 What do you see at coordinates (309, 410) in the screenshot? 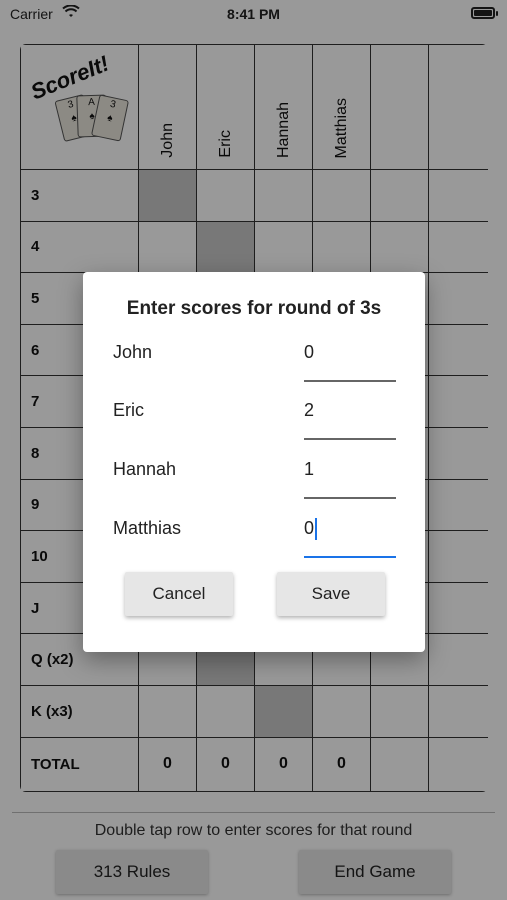
I see `score-input: 2` at bounding box center [309, 410].